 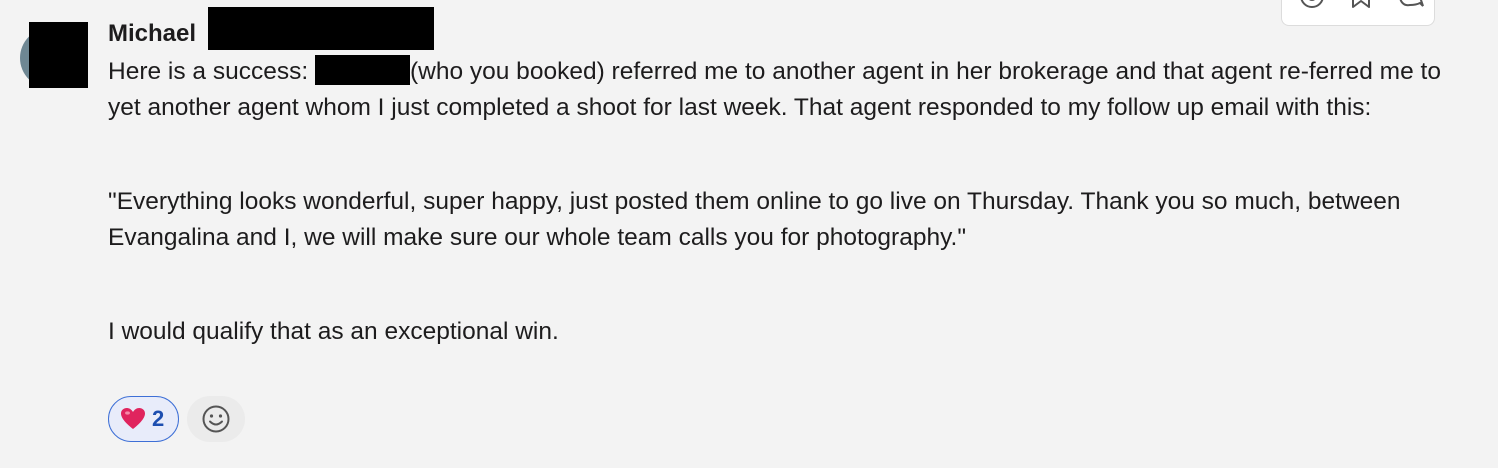 I want to click on comment-icon, so click(x=1410, y=5).